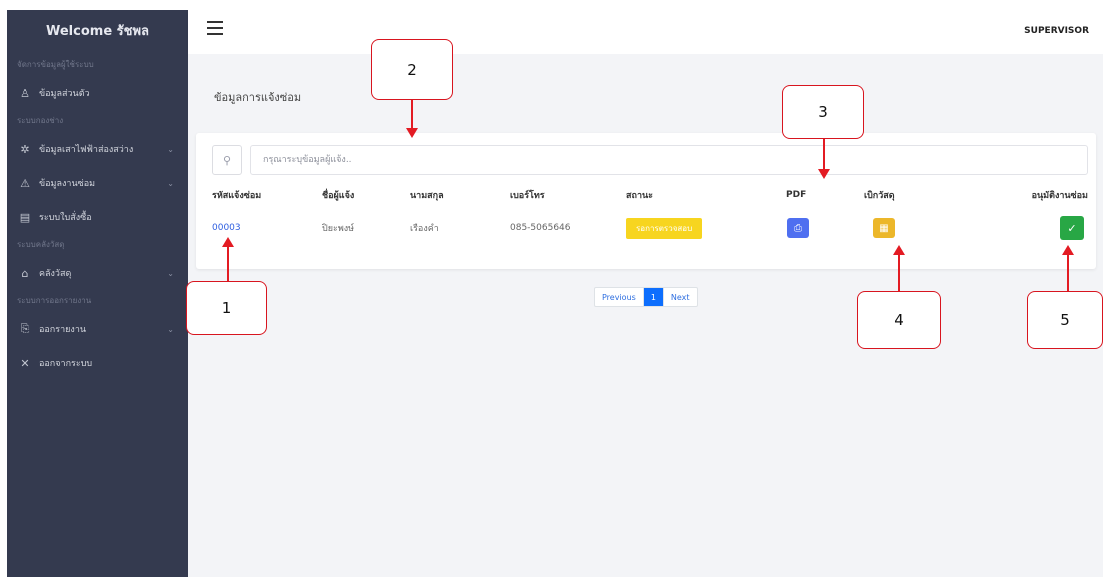 The height and width of the screenshot is (577, 1103). What do you see at coordinates (237, 196) in the screenshot?
I see `header-id: รหัสแจ้งซ่อม` at bounding box center [237, 196].